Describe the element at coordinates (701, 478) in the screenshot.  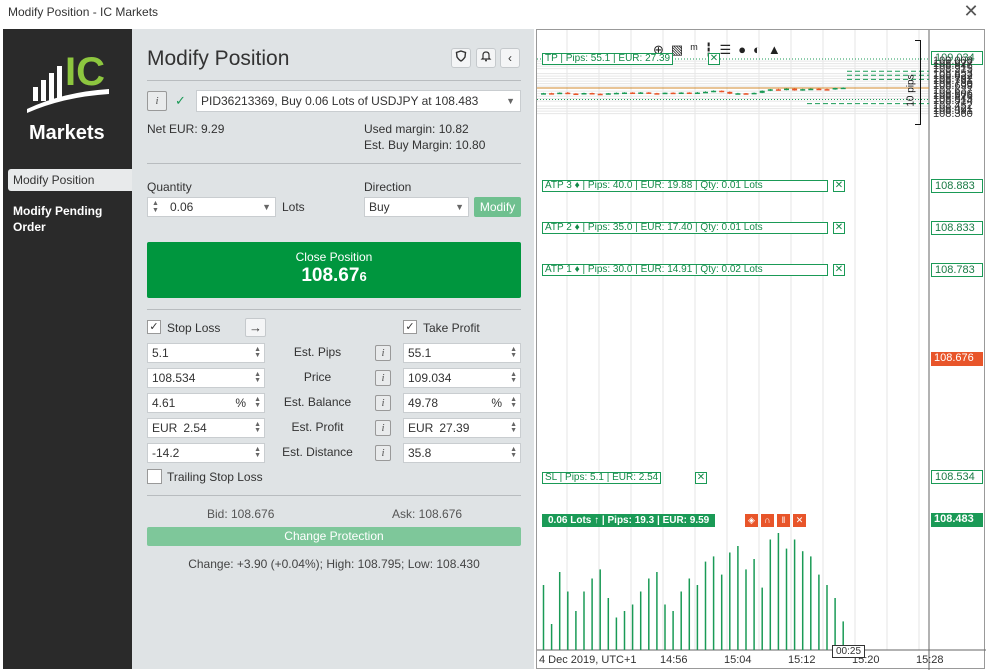
I see `sl-remove-icon: ✕` at that location.